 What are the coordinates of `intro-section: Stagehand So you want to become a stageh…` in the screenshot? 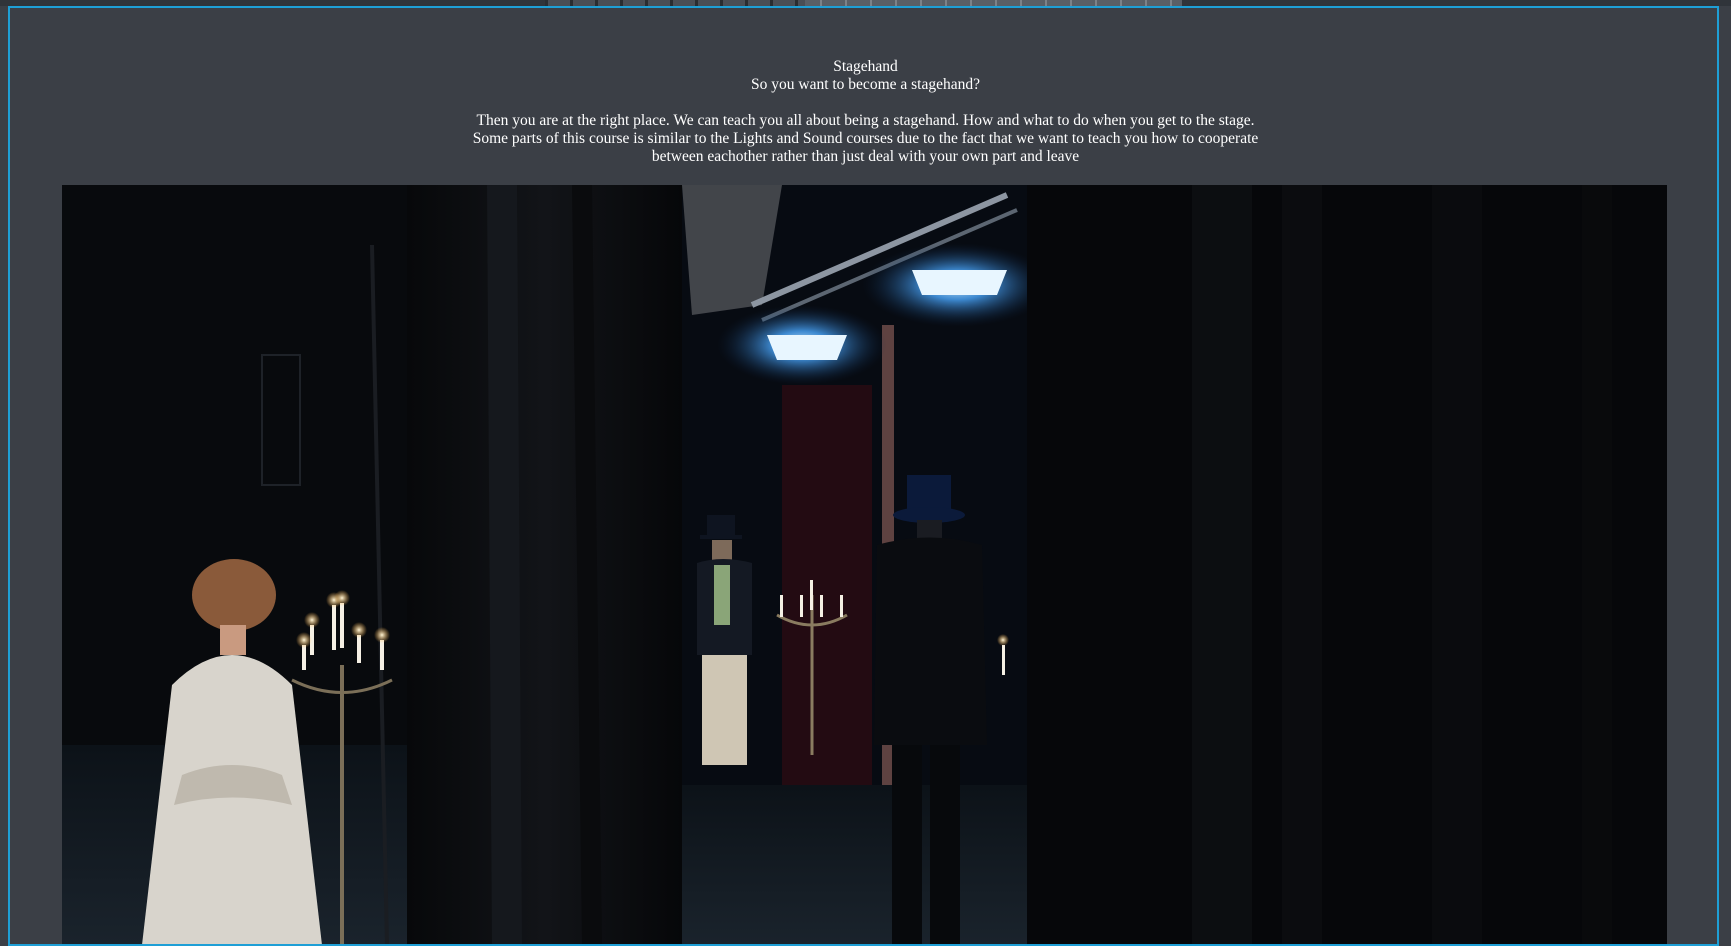 It's located at (863, 112).